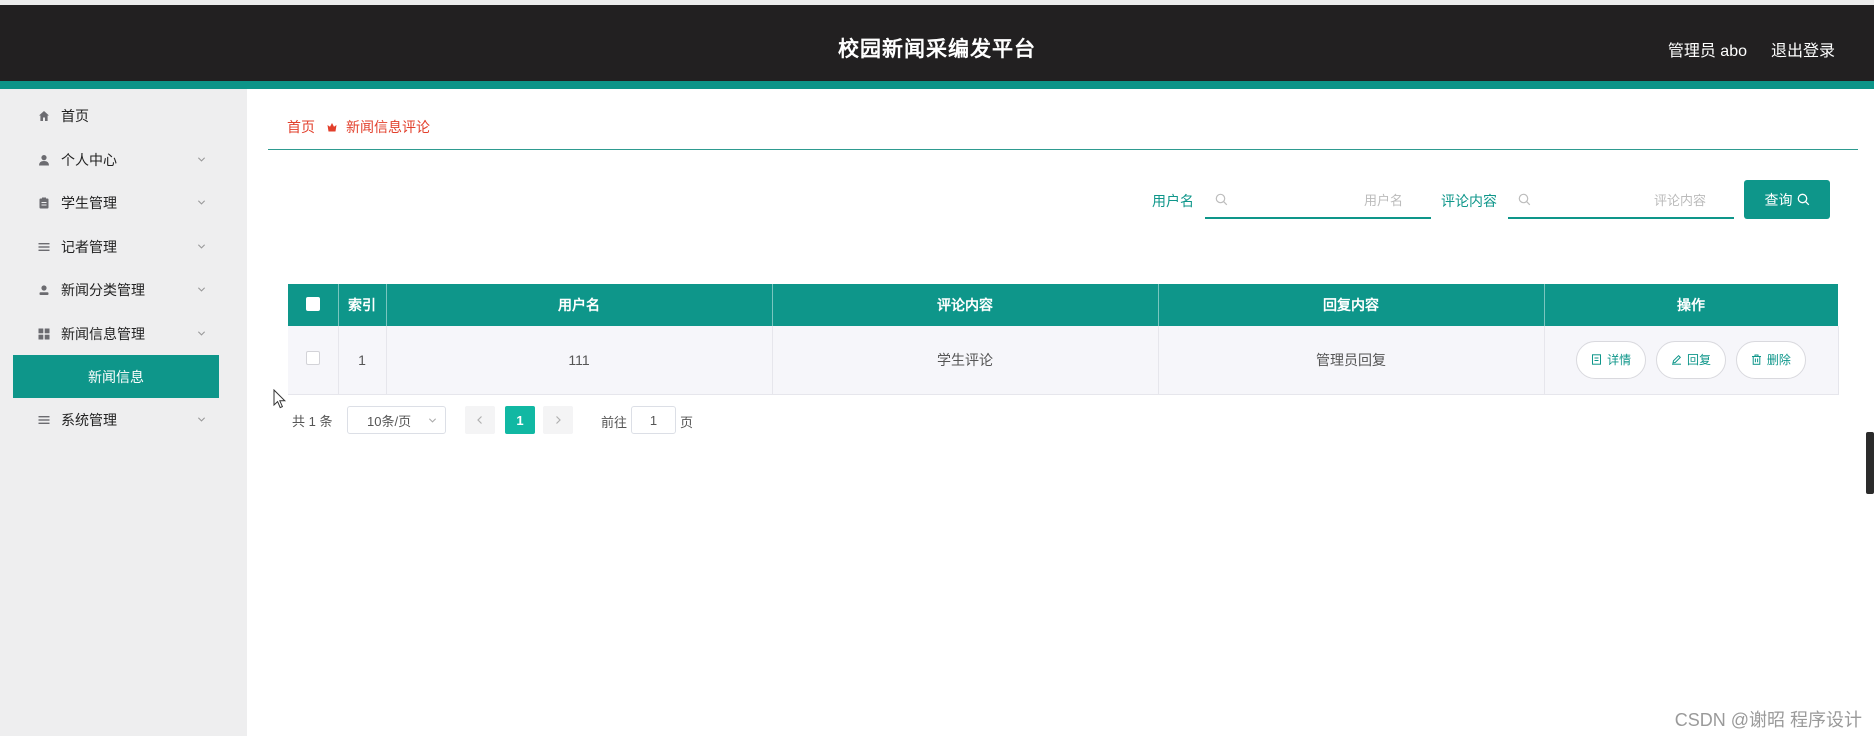 The width and height of the screenshot is (1874, 736). Describe the element at coordinates (1597, 359) in the screenshot. I see `document-icon` at that location.